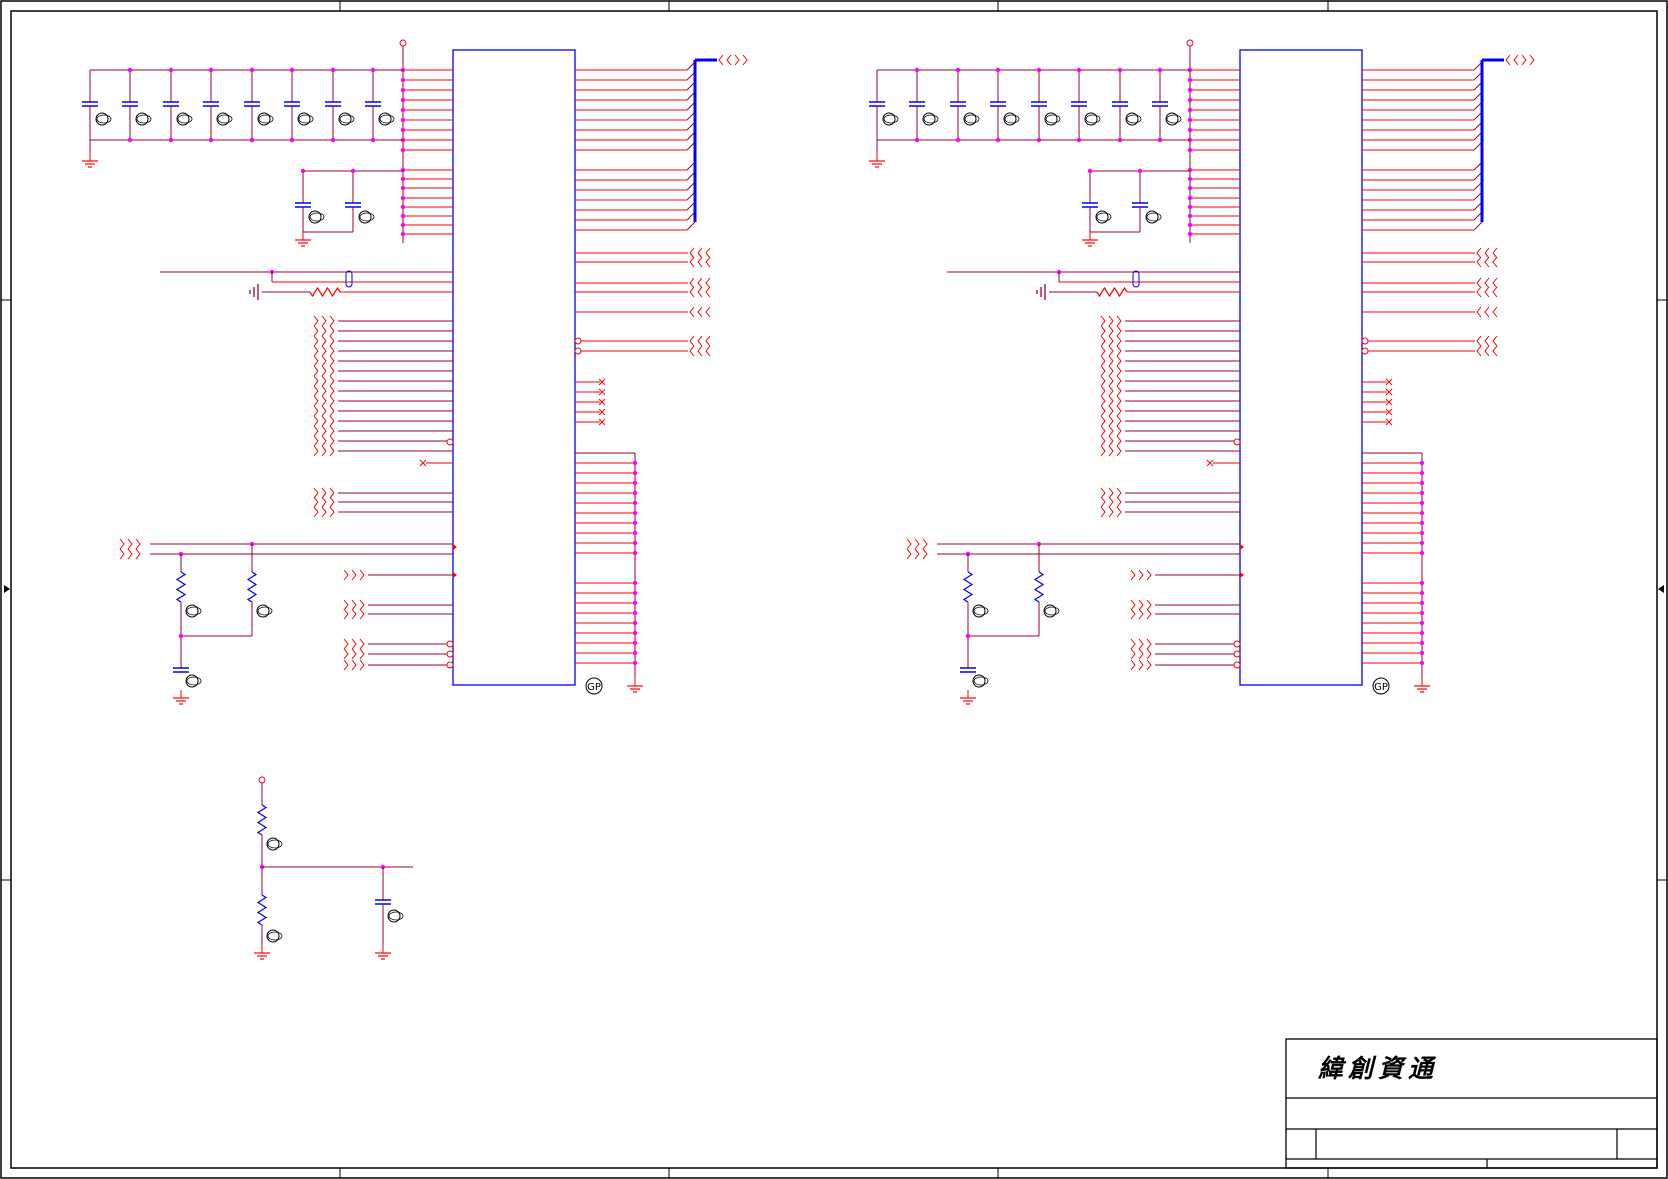 Image resolution: width=1668 pixels, height=1179 pixels. I want to click on power-port-icon, so click(1190, 43).